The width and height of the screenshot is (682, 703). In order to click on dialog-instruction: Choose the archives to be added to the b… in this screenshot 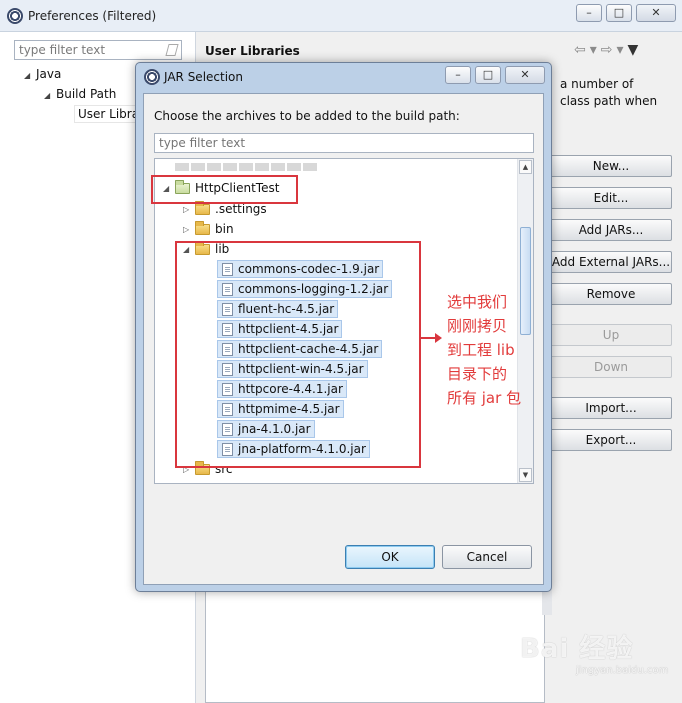, I will do `click(307, 116)`.